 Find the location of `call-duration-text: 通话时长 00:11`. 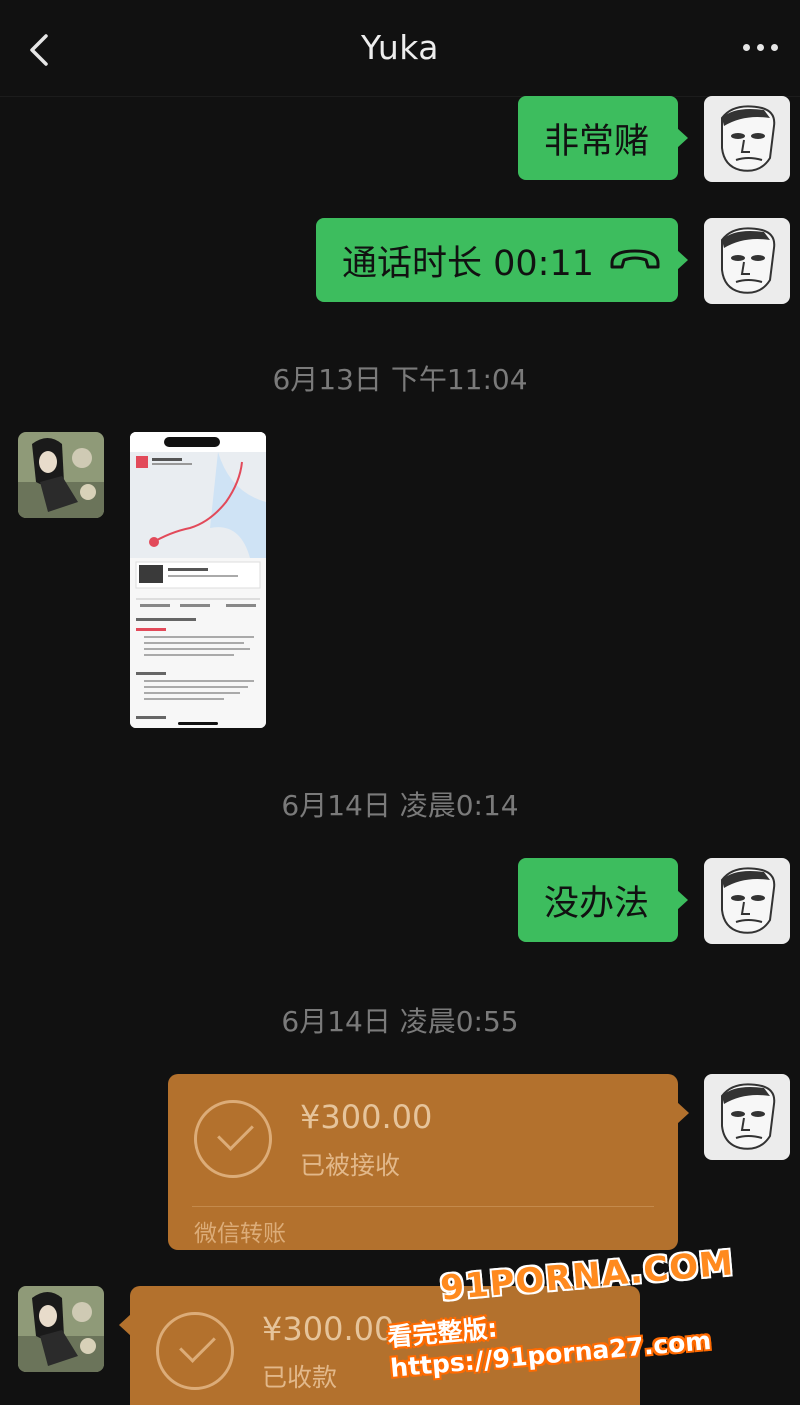

call-duration-text: 通话时长 00:11 is located at coordinates (468, 263).